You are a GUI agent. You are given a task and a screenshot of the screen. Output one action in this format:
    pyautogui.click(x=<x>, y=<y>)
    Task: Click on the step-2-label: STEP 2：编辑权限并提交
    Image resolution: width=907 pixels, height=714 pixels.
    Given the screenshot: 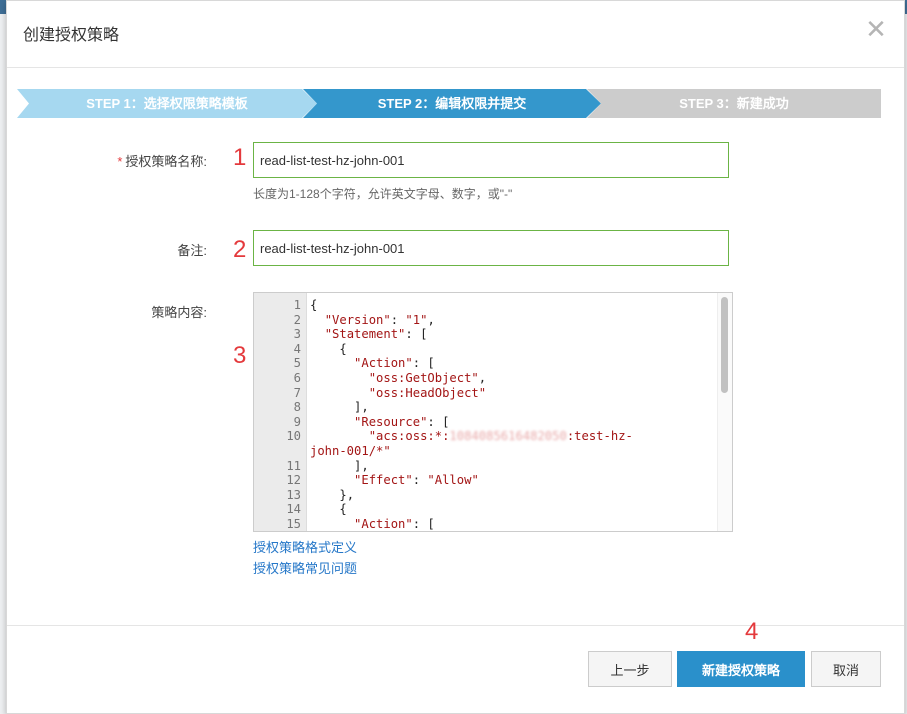 What is the action you would take?
    pyautogui.click(x=452, y=103)
    